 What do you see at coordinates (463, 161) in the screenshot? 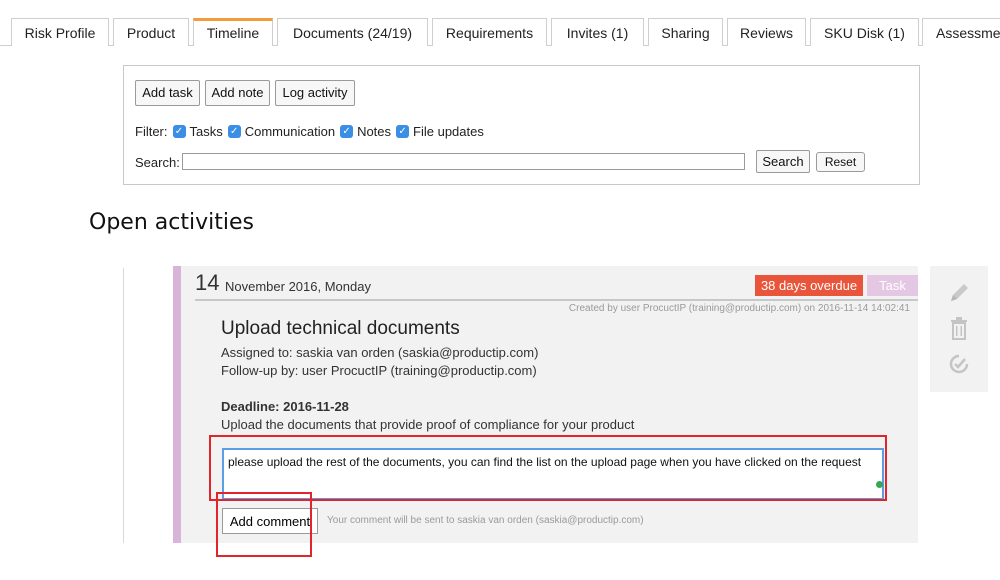
I see `search-input` at bounding box center [463, 161].